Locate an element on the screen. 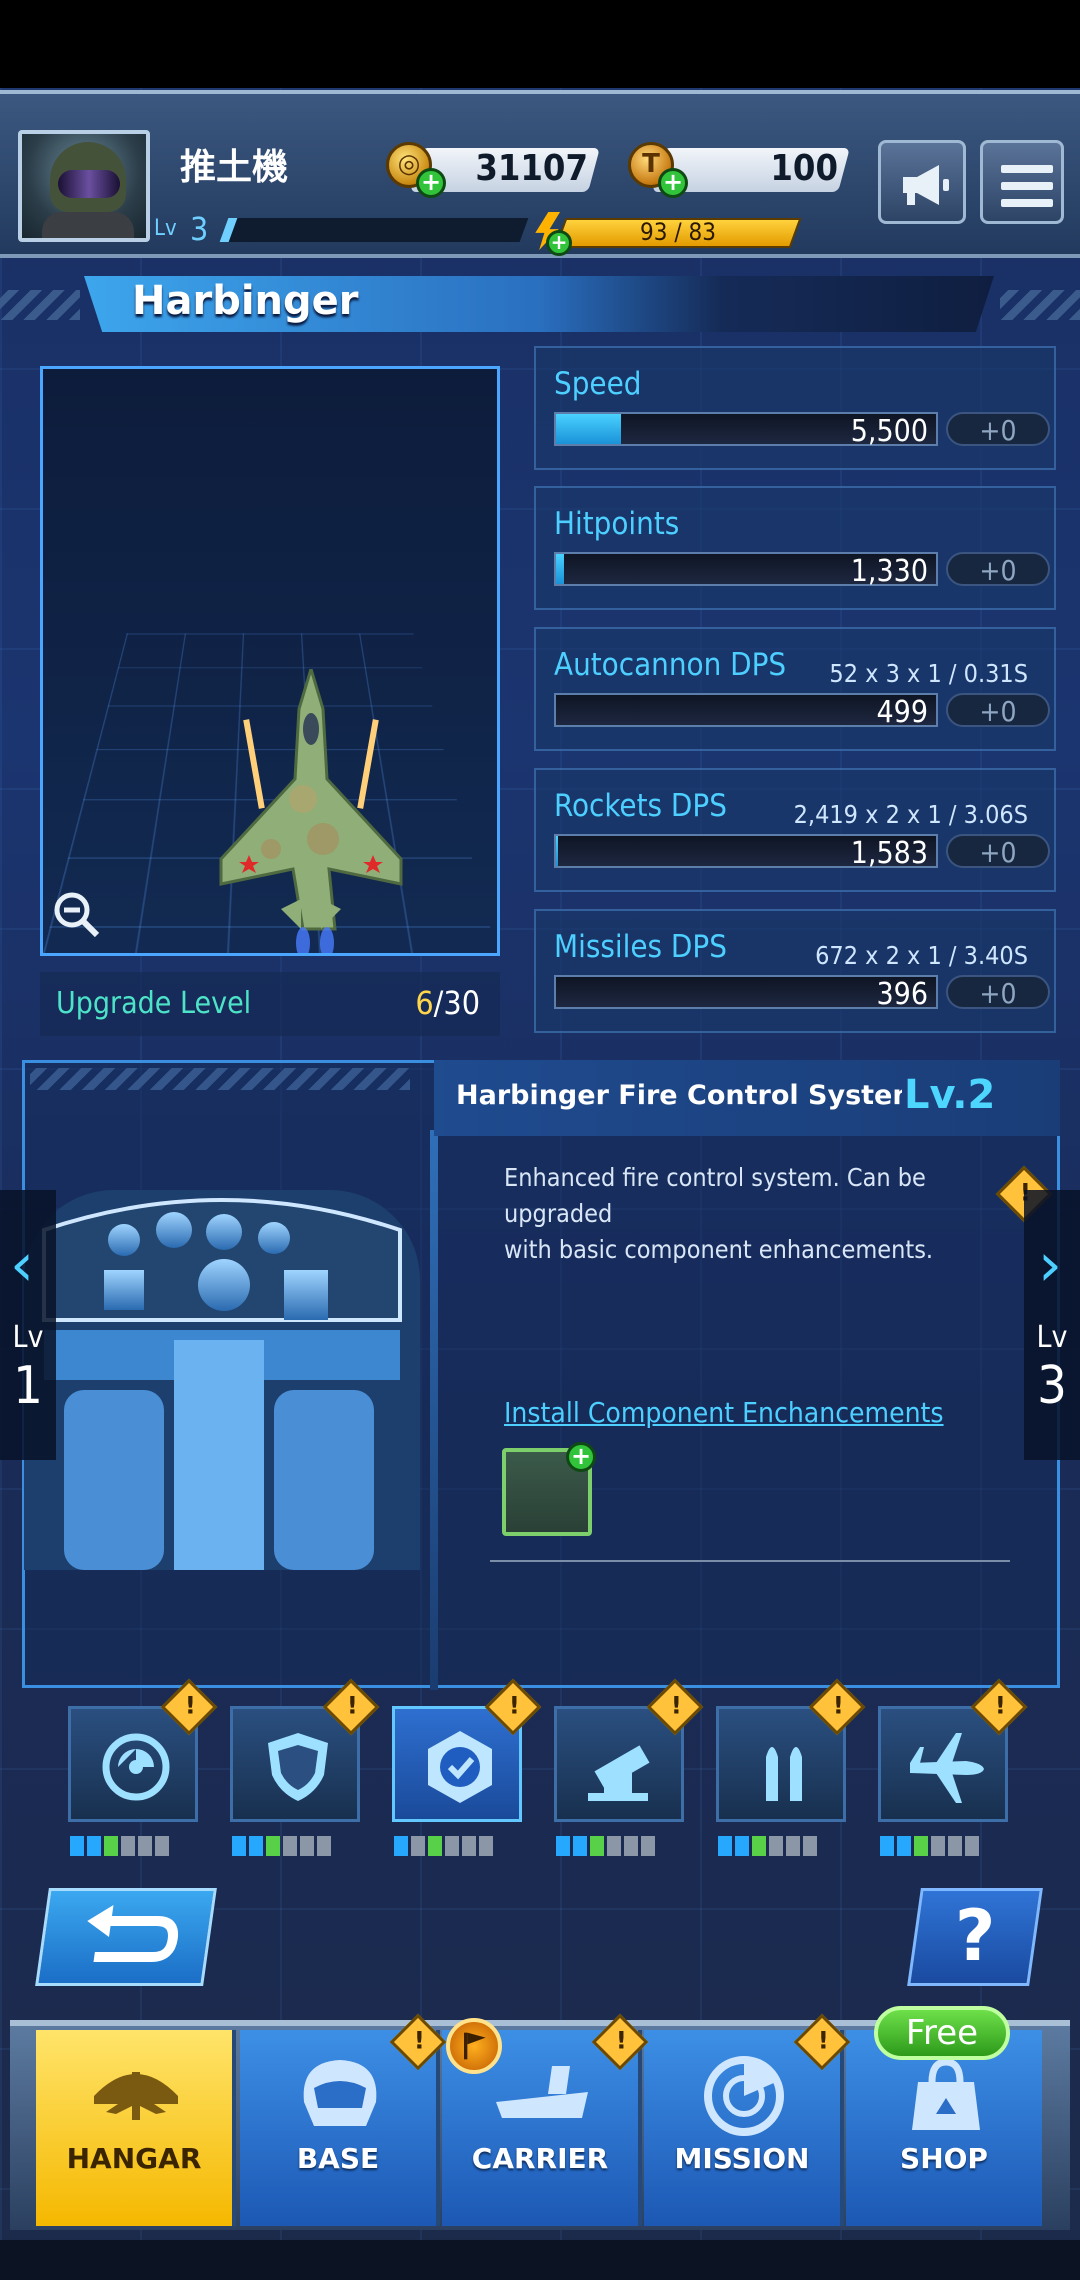 The image size is (1080, 2280). add-tokens-icon: + is located at coordinates (673, 183).